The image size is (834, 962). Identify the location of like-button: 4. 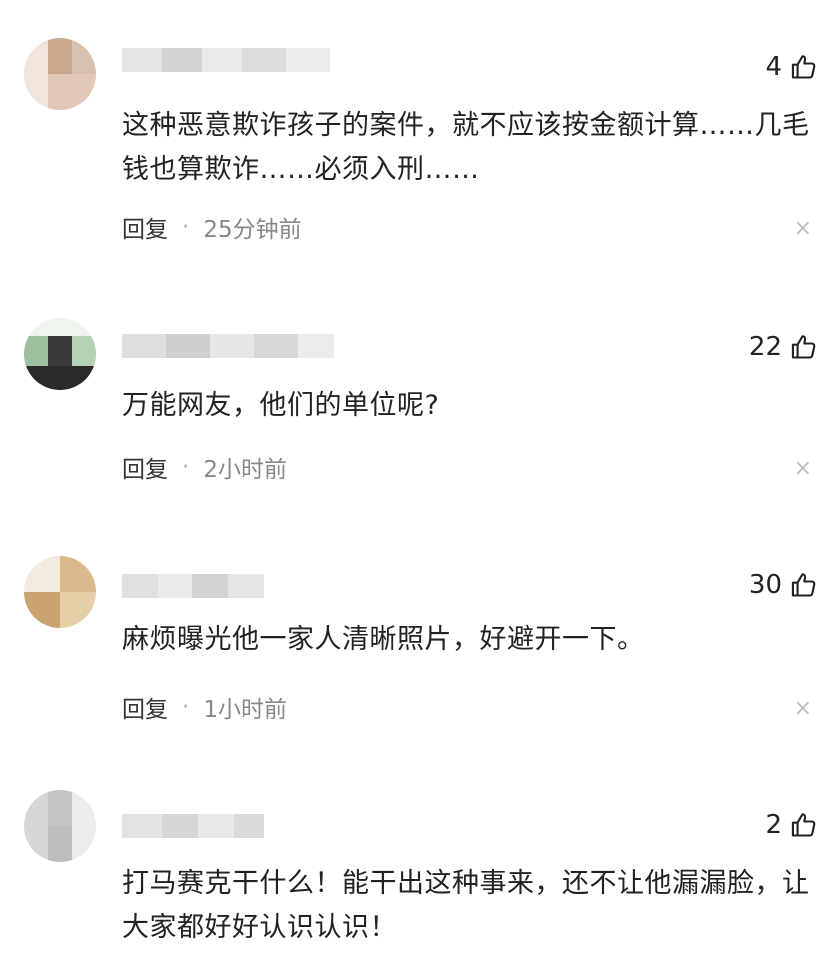
(791, 67).